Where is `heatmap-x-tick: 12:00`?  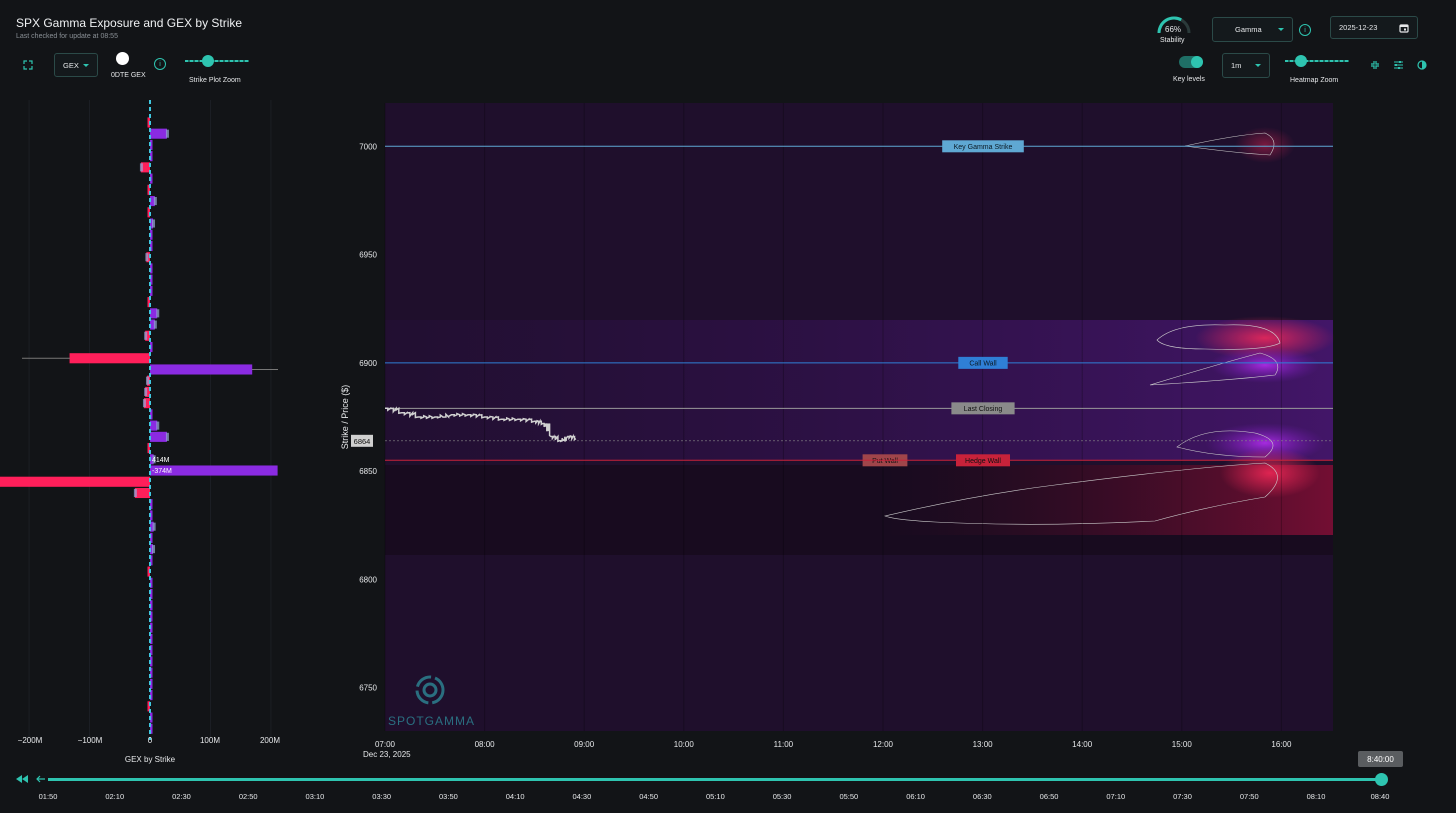
heatmap-x-tick: 12:00 is located at coordinates (883, 744).